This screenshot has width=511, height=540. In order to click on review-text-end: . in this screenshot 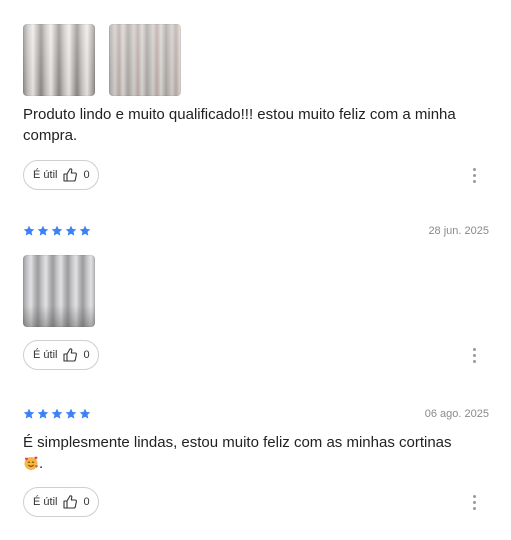, I will do `click(41, 463)`.